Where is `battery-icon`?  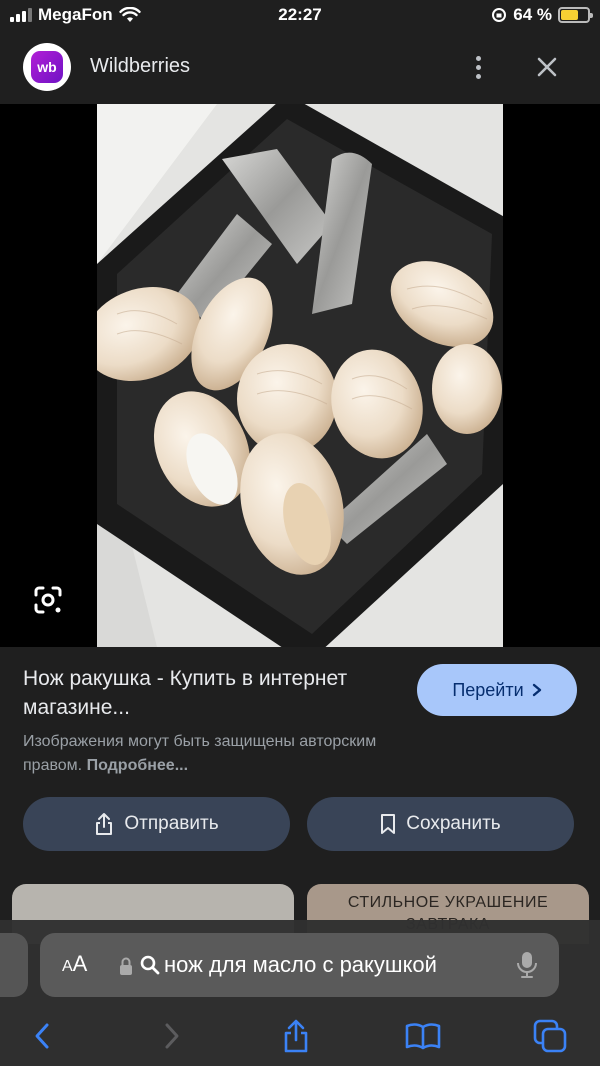
battery-icon is located at coordinates (575, 15).